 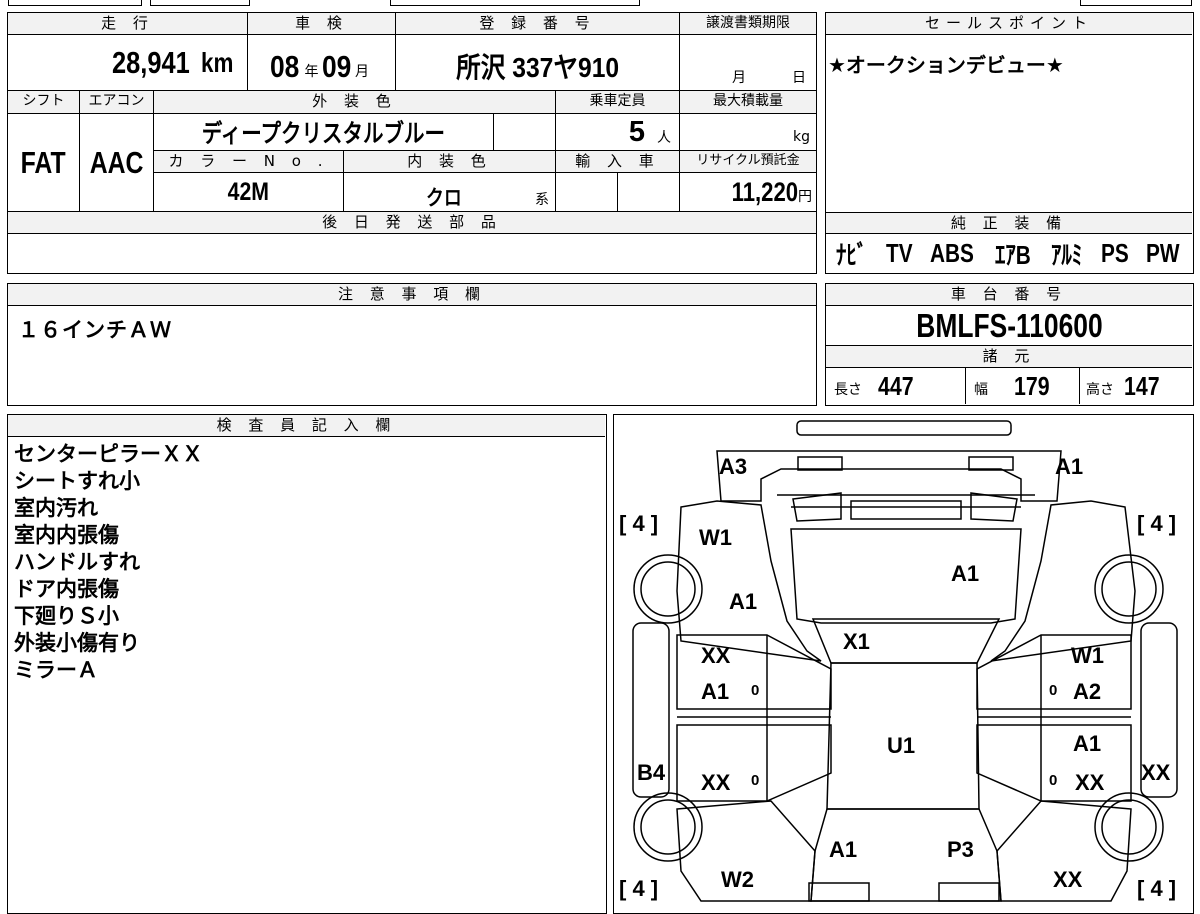 I want to click on inspection-month: 09, so click(x=337, y=66).